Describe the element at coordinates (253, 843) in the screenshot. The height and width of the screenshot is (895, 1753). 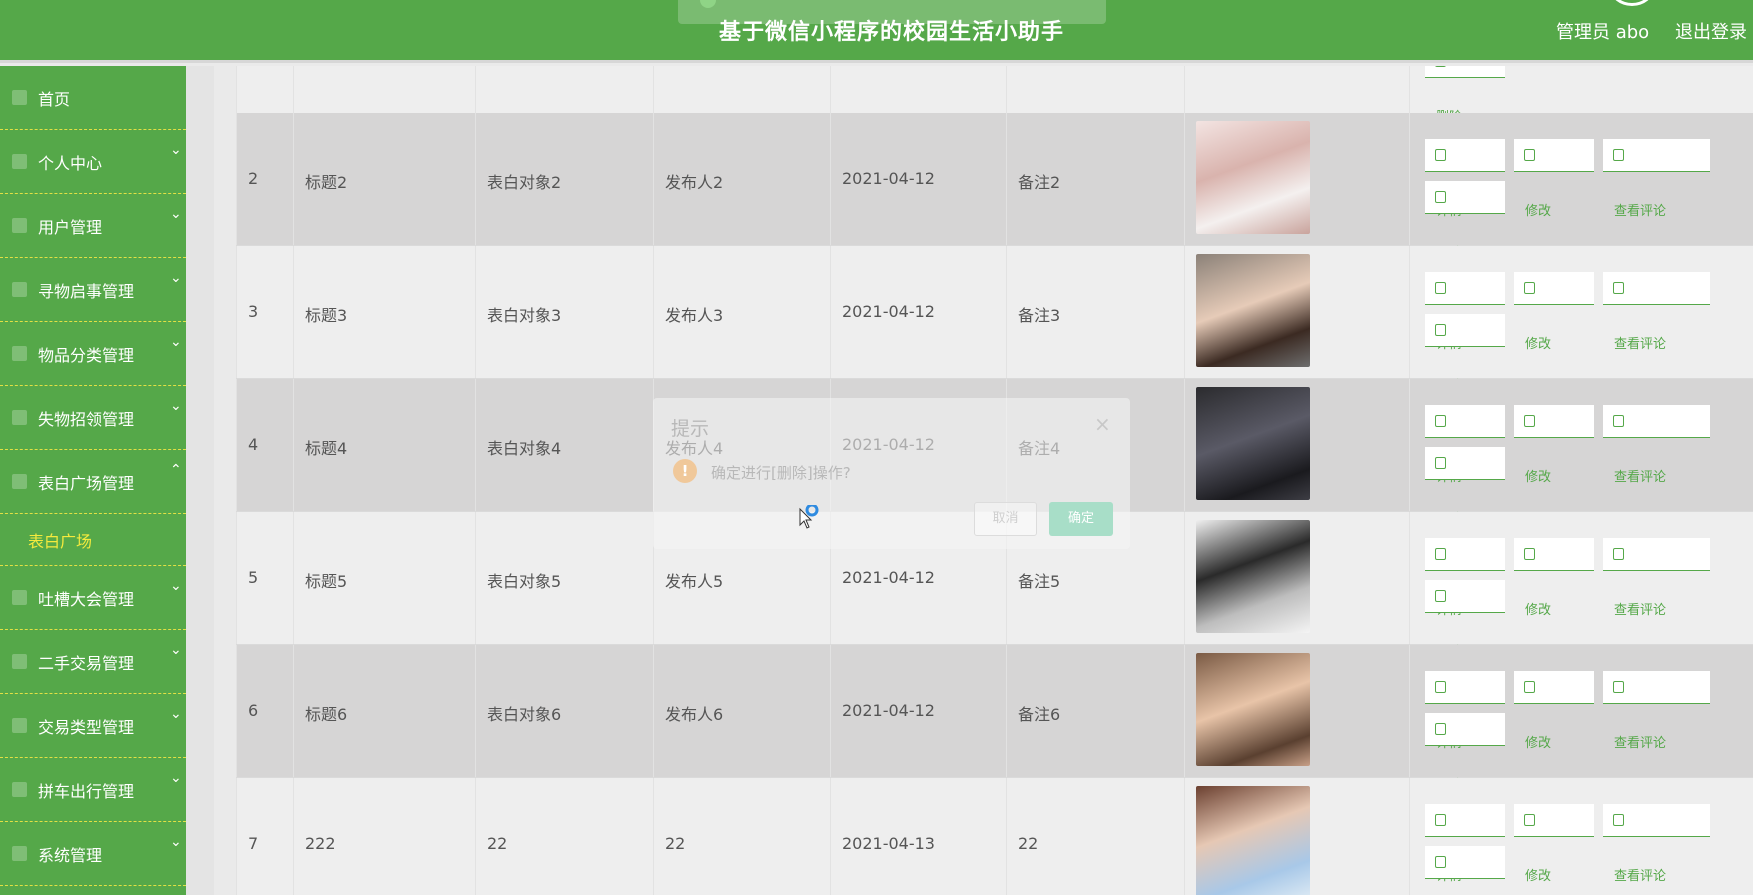
I see `cell-text: 7` at that location.